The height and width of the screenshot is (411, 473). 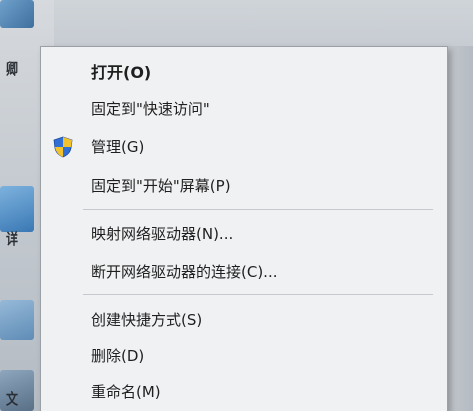 What do you see at coordinates (263, 23) in the screenshot?
I see `window-background` at bounding box center [263, 23].